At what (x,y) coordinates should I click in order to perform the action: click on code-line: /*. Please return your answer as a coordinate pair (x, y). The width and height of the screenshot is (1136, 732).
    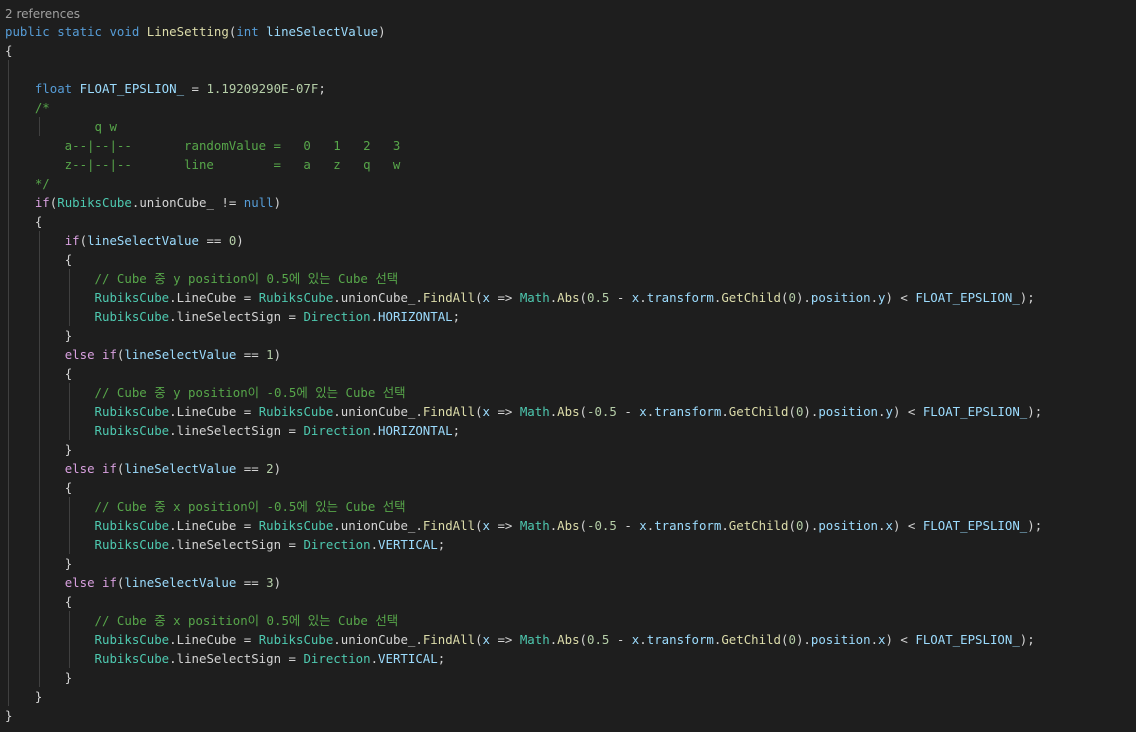
    Looking at the image, I should click on (567, 107).